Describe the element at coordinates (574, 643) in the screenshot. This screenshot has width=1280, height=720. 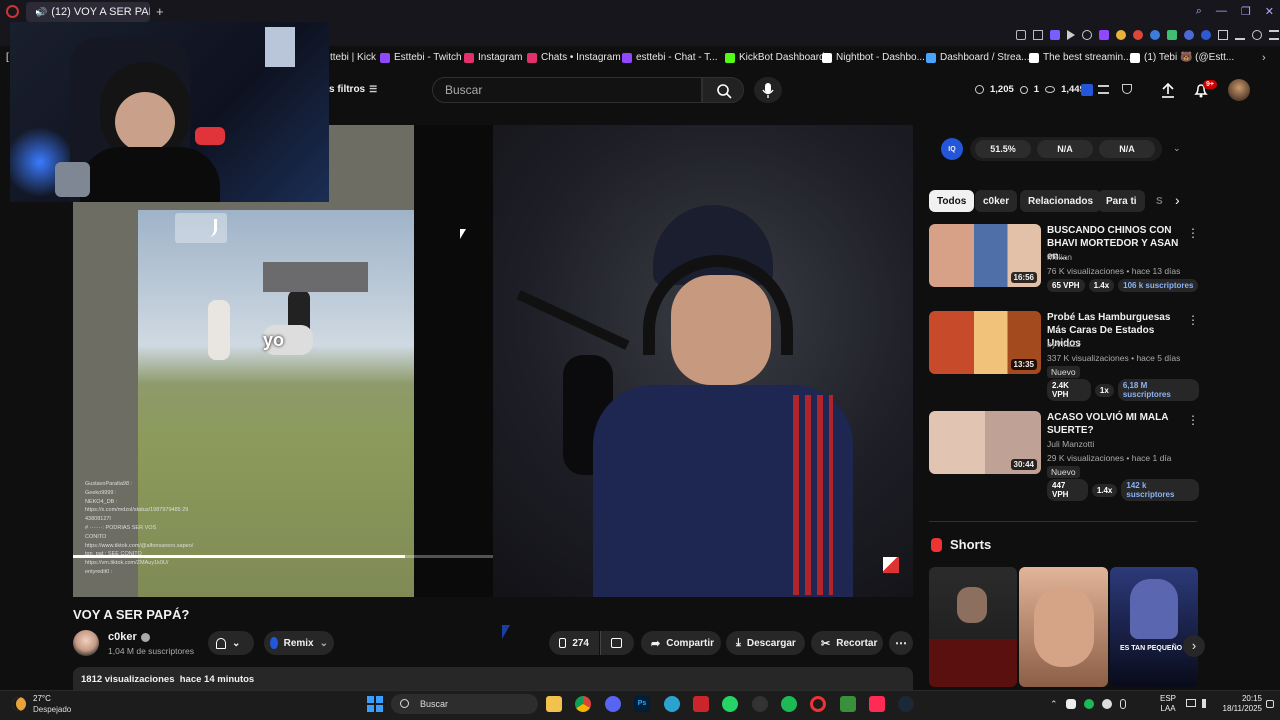
I see `like-button: 274` at that location.